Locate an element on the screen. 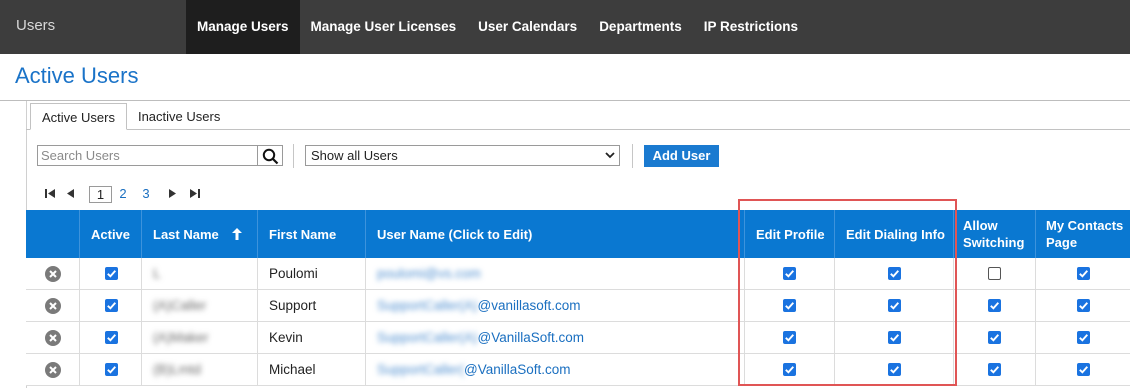 The height and width of the screenshot is (388, 1130). user-name-link: SupportCaller(A)@vanillasoft.com is located at coordinates (479, 305).